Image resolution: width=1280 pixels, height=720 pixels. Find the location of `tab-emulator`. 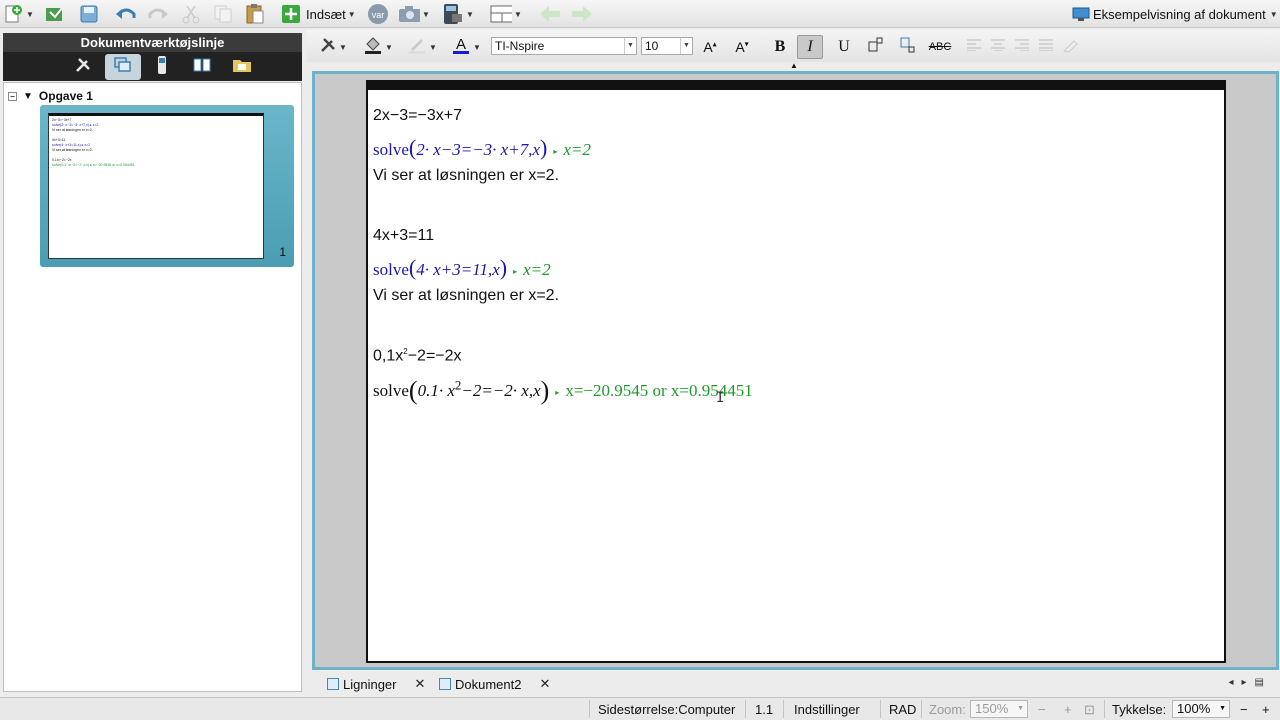

tab-emulator is located at coordinates (162, 67).